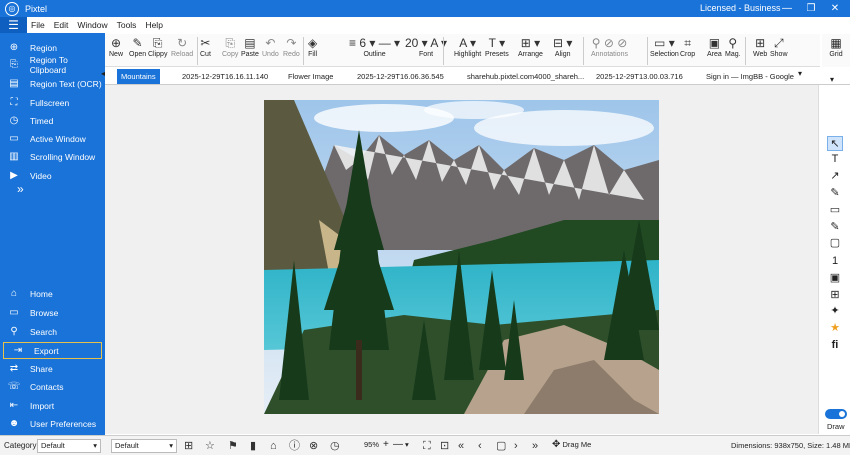  Describe the element at coordinates (52, 293) in the screenshot. I see `sidebar-item-home: ⌂ Home` at that location.